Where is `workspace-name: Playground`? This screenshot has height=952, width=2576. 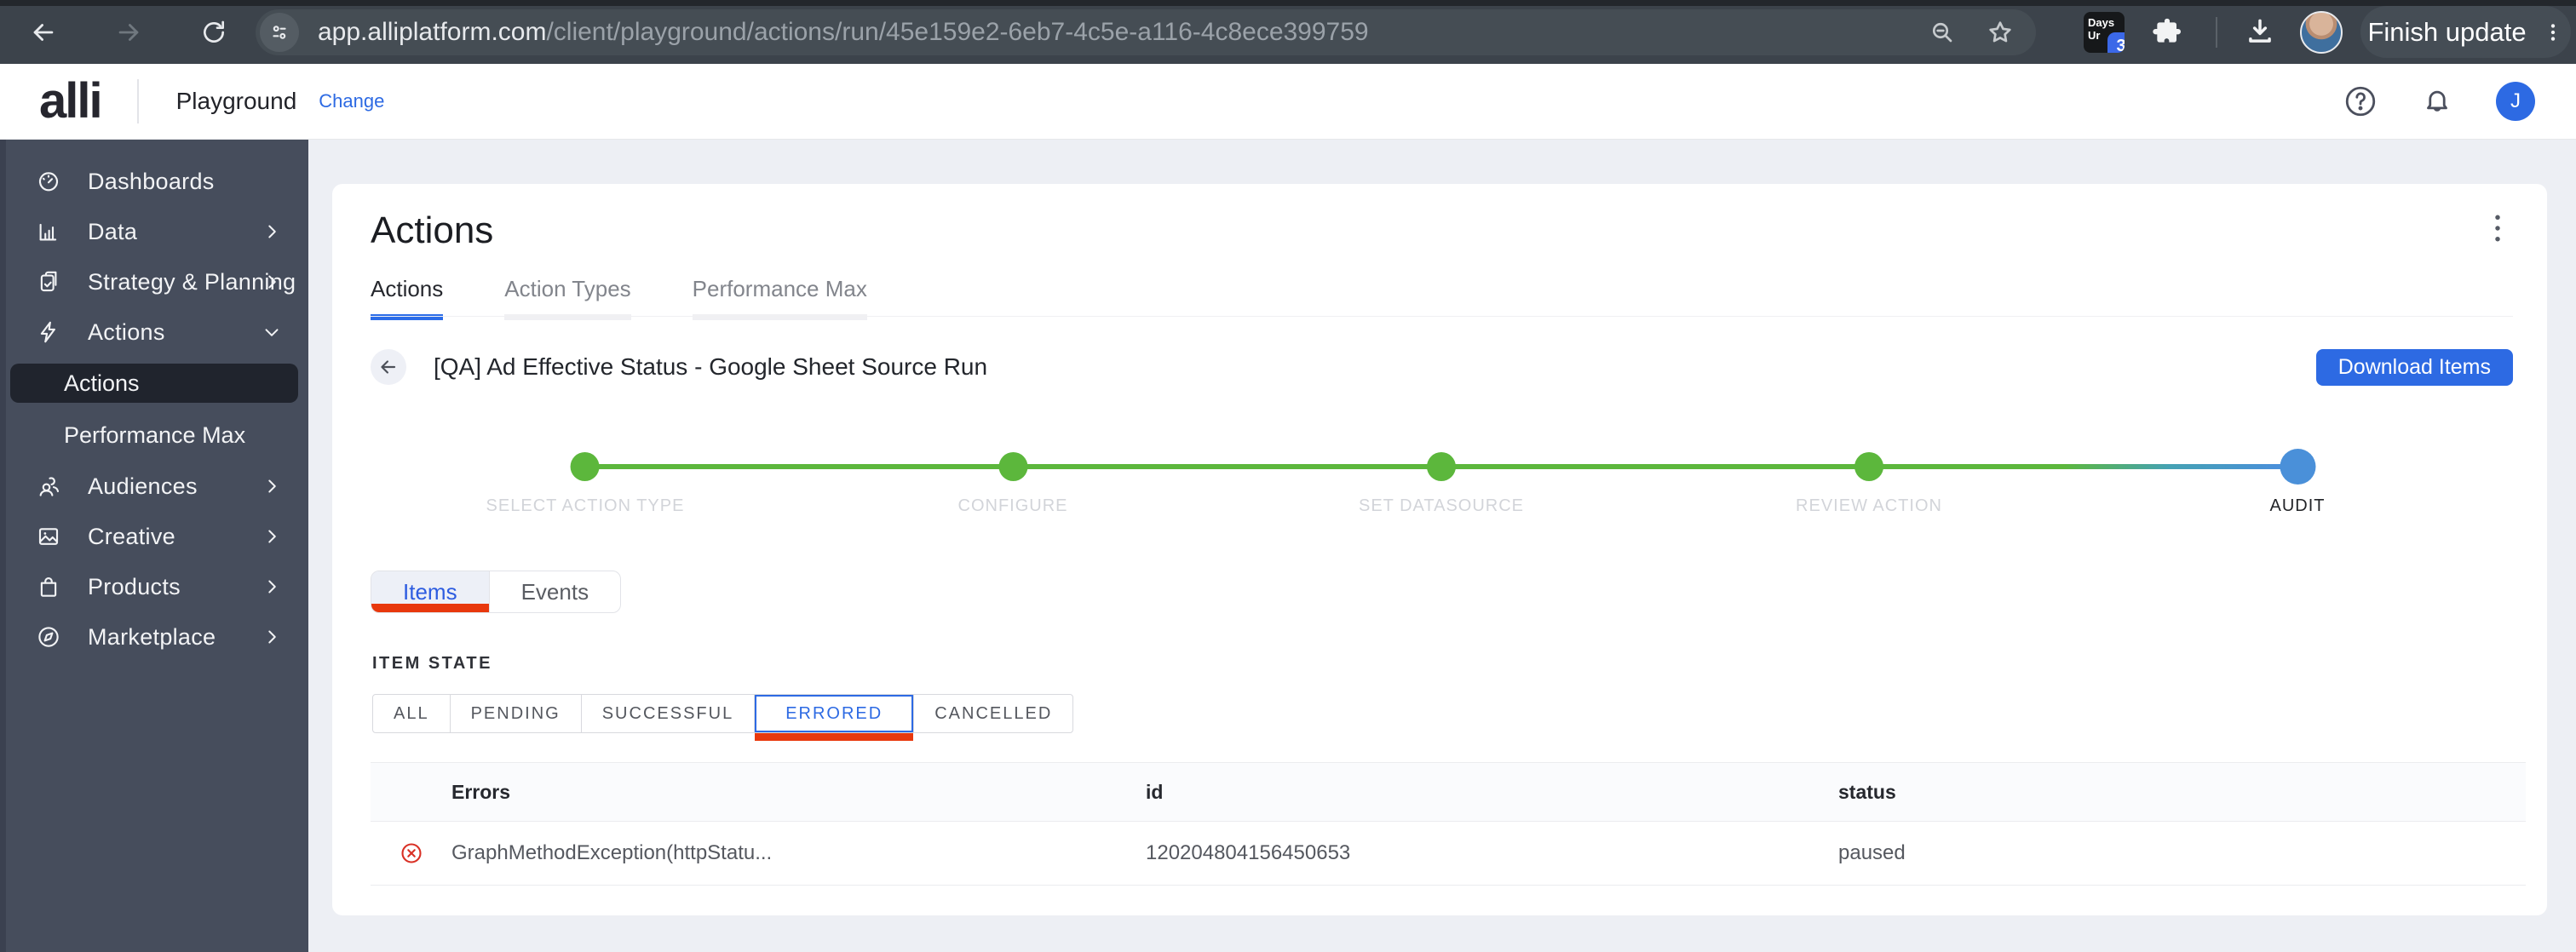
workspace-name: Playground is located at coordinates (236, 101).